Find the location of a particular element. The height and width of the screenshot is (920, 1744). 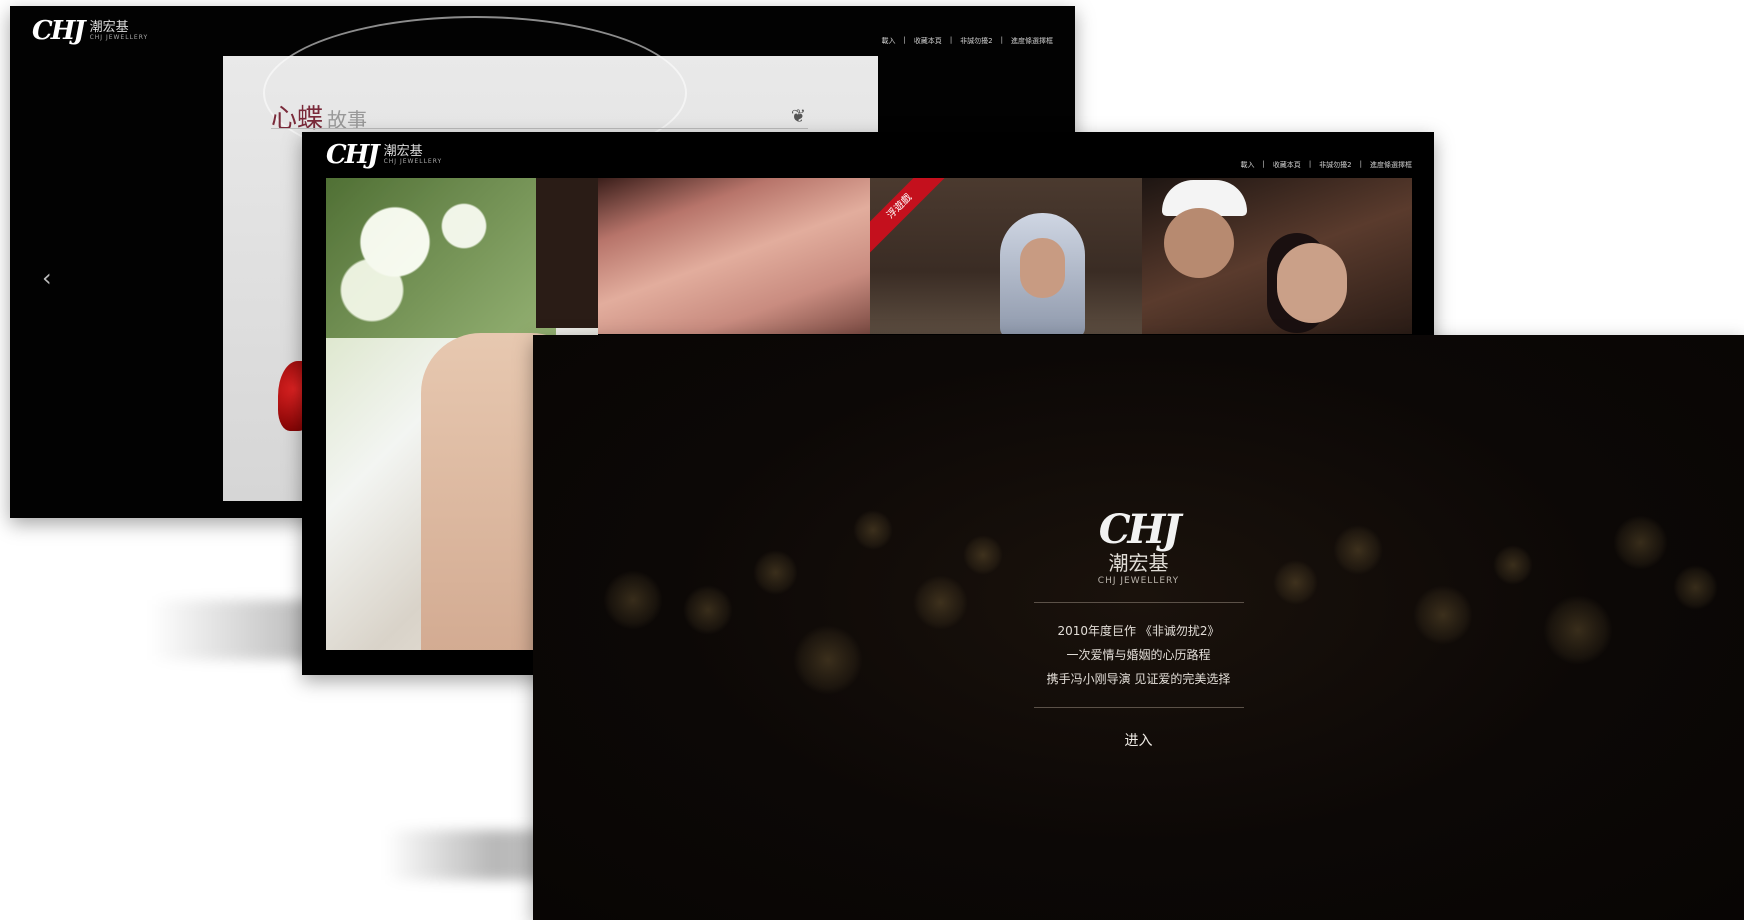

man-head is located at coordinates (1199, 243).